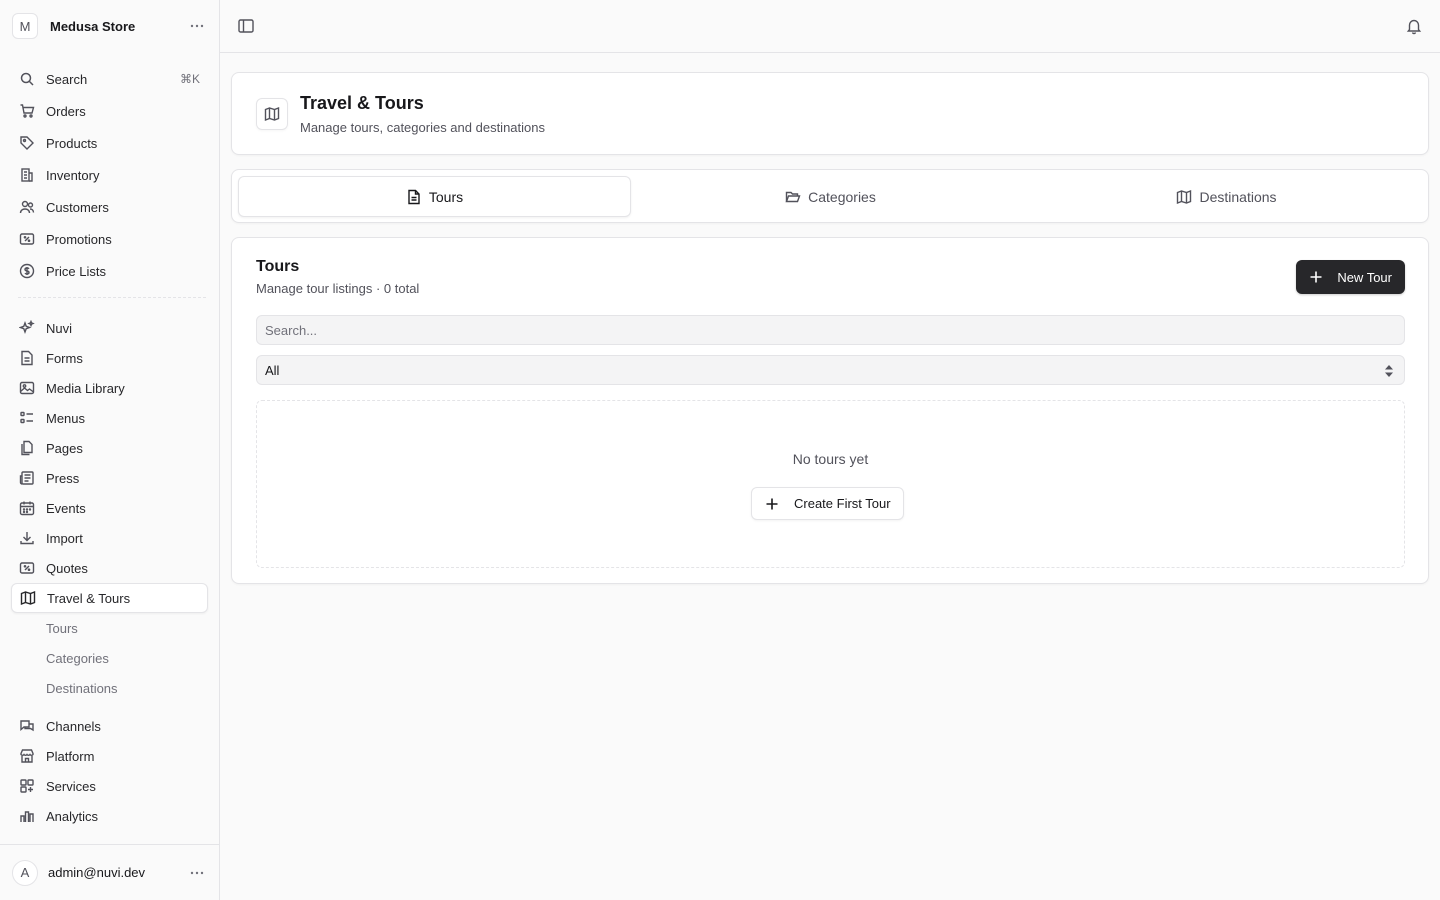  What do you see at coordinates (27, 816) in the screenshot?
I see `chart-bar-icon` at bounding box center [27, 816].